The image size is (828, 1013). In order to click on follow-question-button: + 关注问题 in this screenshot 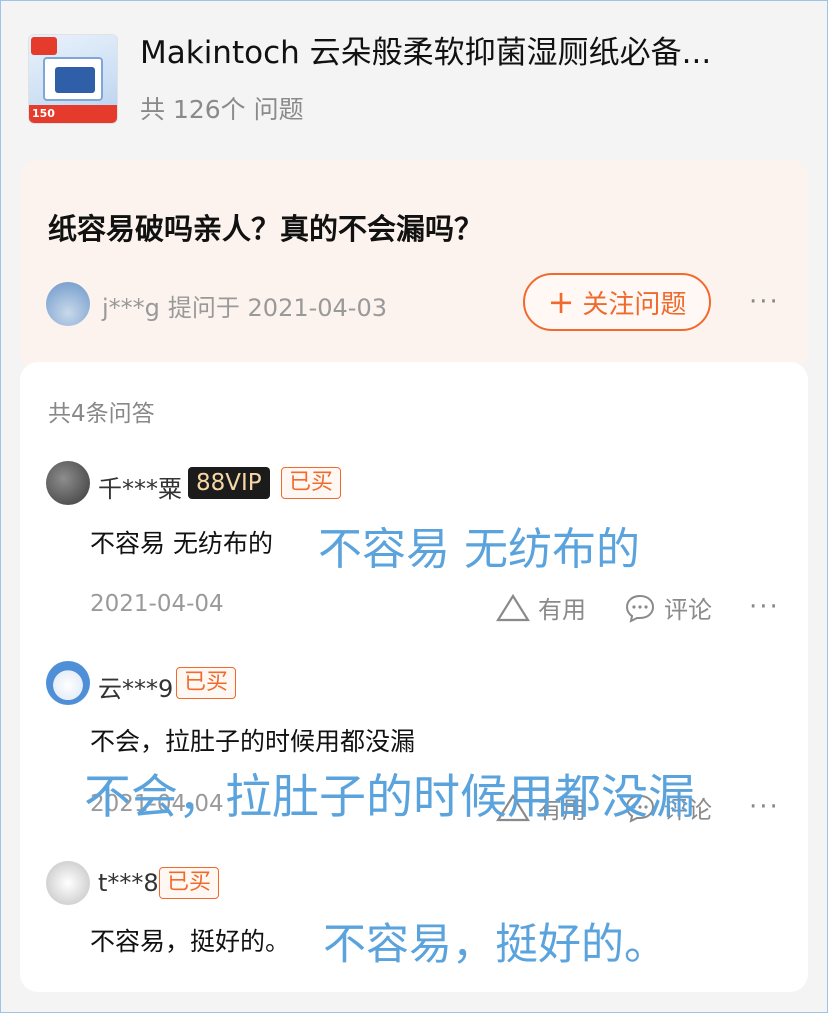, I will do `click(617, 302)`.